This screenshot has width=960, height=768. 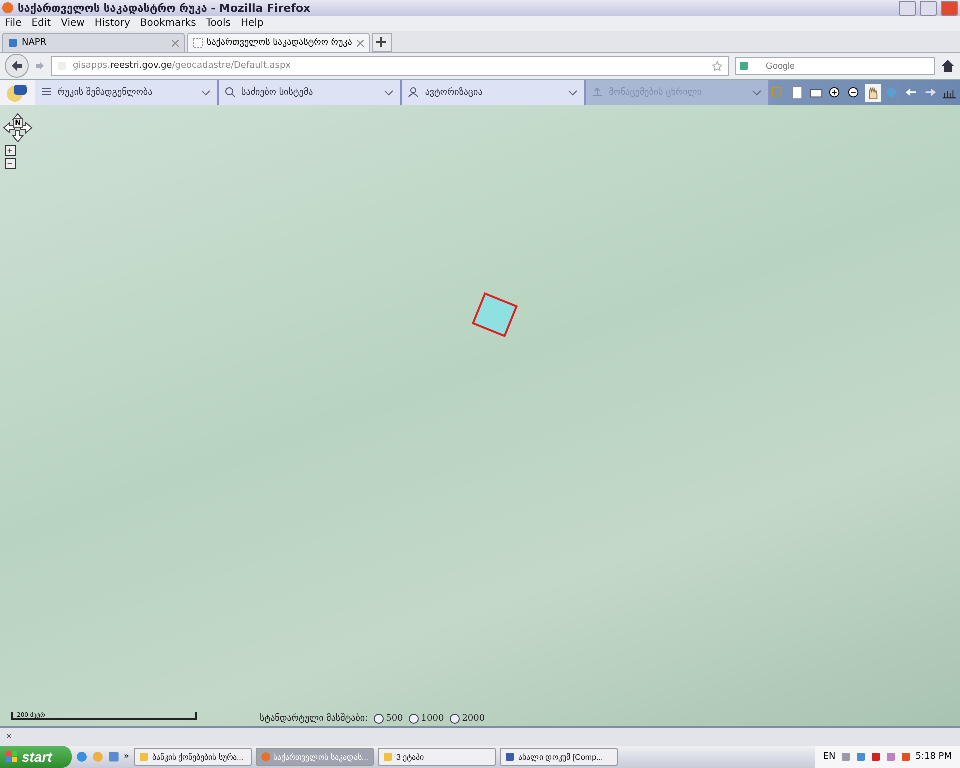 I want to click on menu-item: Tools, so click(x=218, y=23).